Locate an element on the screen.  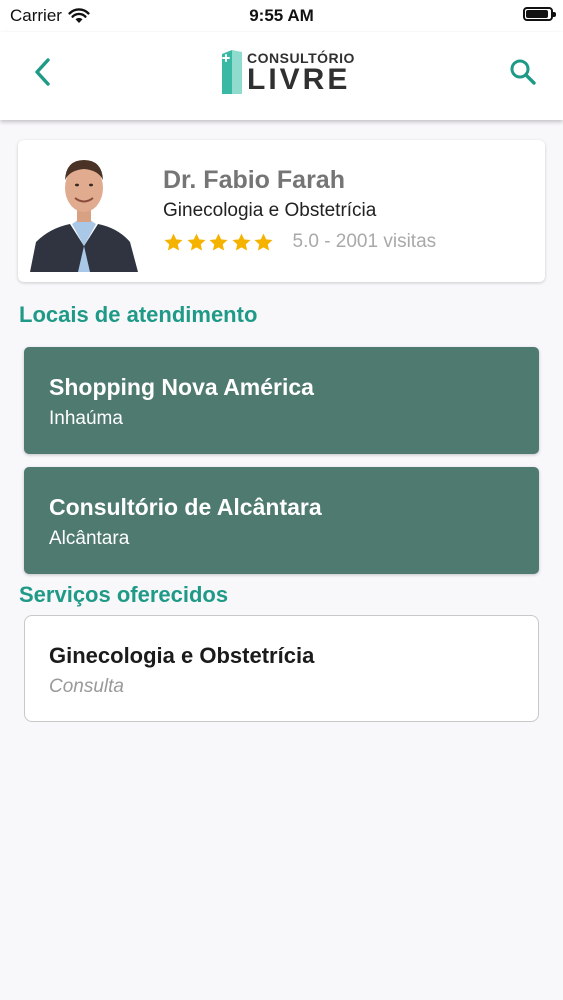
status-time: 9:55 AM is located at coordinates (281, 15).